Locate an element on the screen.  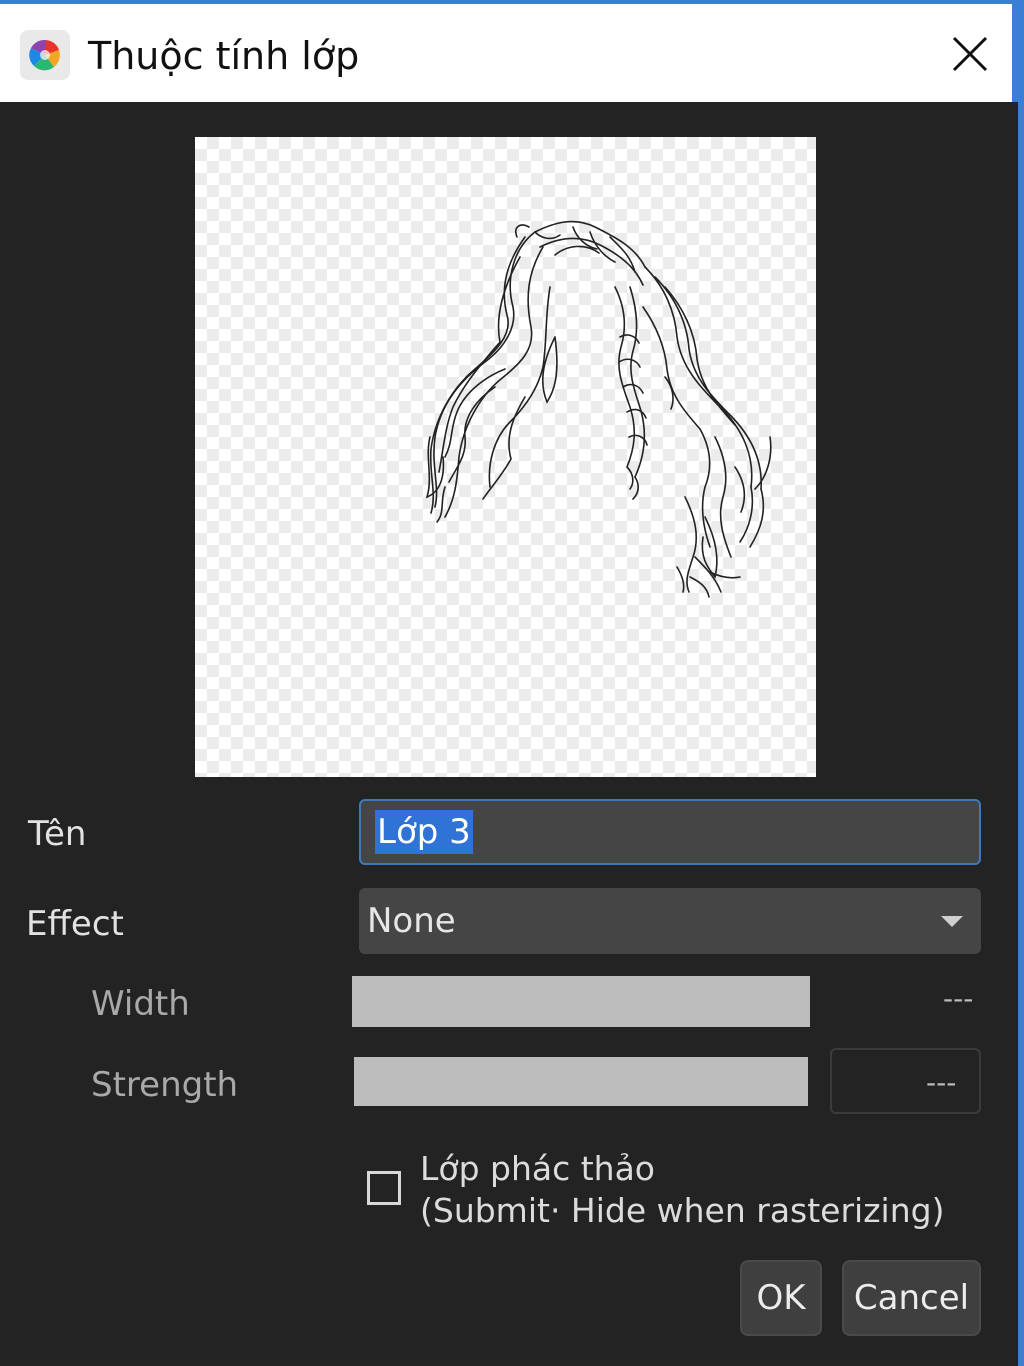
ok-button: OK is located at coordinates (781, 1298).